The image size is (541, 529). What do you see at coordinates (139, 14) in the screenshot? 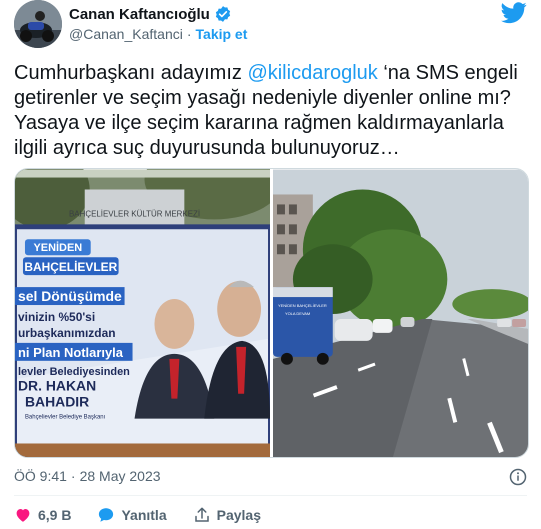
I see `author-name: Canan Kaftancıoğlu` at bounding box center [139, 14].